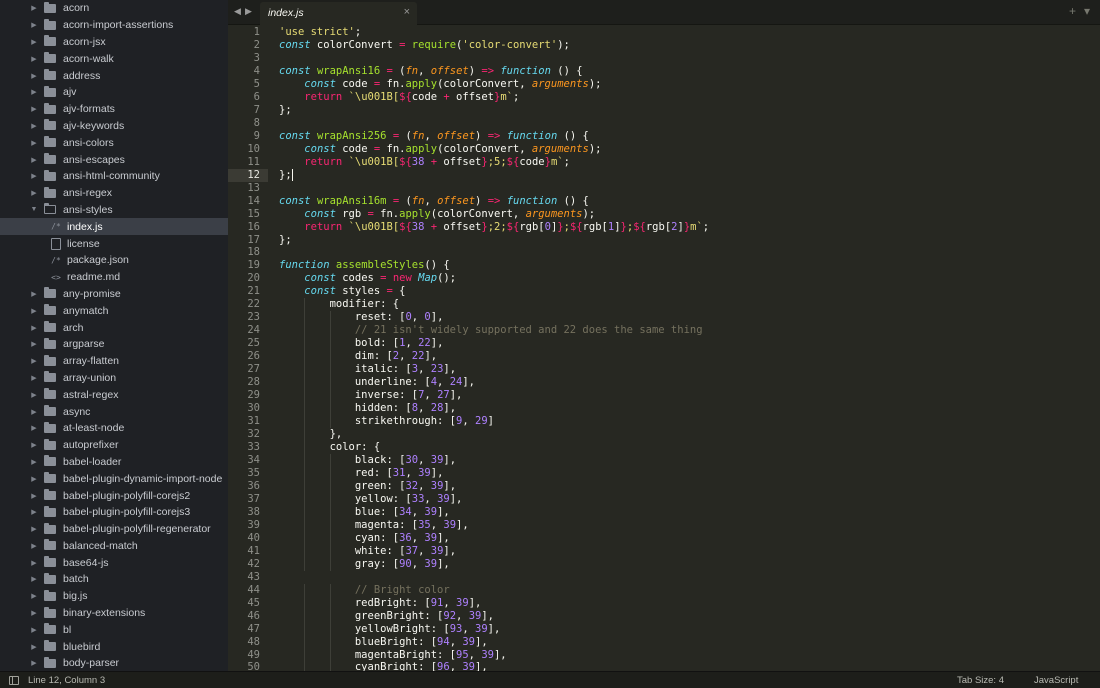 This screenshot has width=1100, height=688. Describe the element at coordinates (248, 123) in the screenshot. I see `line-number: 8` at that location.